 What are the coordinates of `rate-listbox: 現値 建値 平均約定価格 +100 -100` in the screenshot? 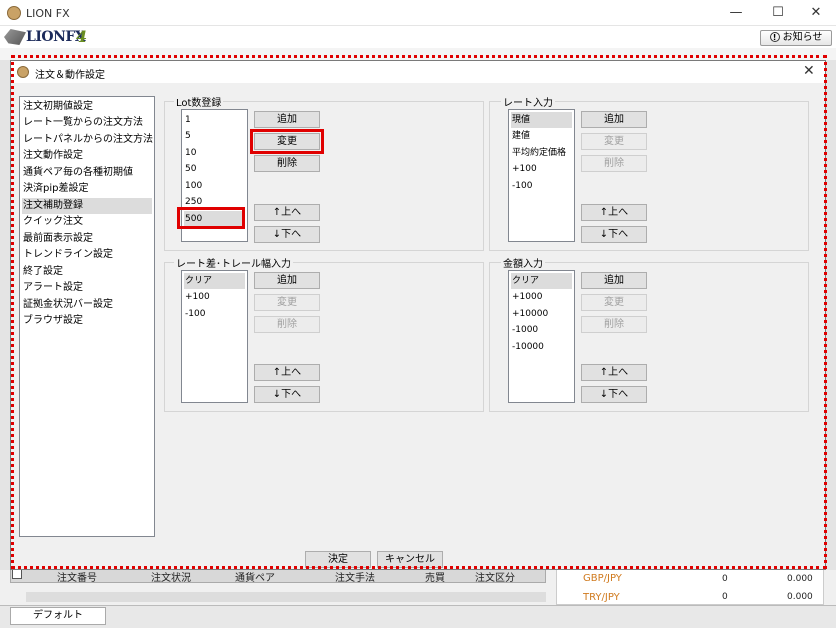 It's located at (541, 175).